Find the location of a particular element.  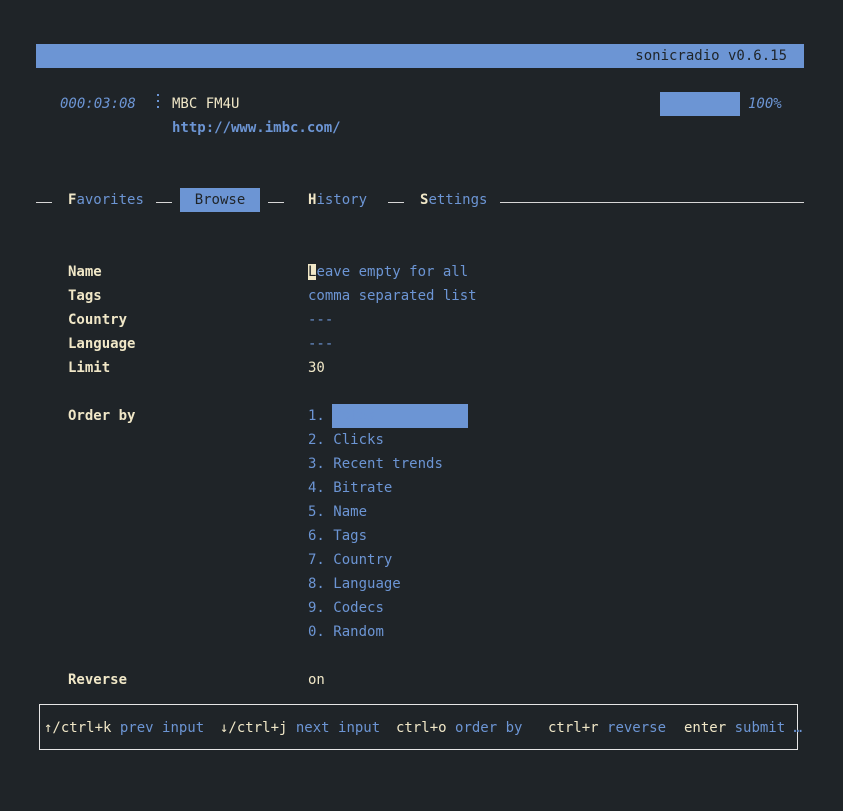

title-bar: sonicradio v0.6.15 is located at coordinates (420, 56).